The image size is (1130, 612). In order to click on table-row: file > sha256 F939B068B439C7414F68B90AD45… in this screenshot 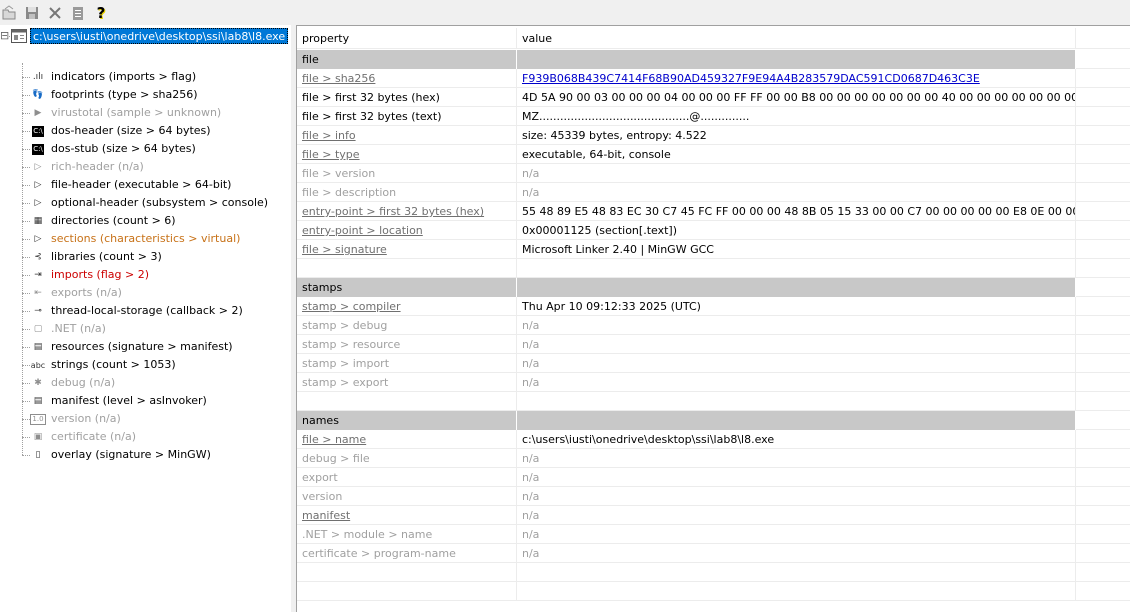, I will do `click(713, 78)`.